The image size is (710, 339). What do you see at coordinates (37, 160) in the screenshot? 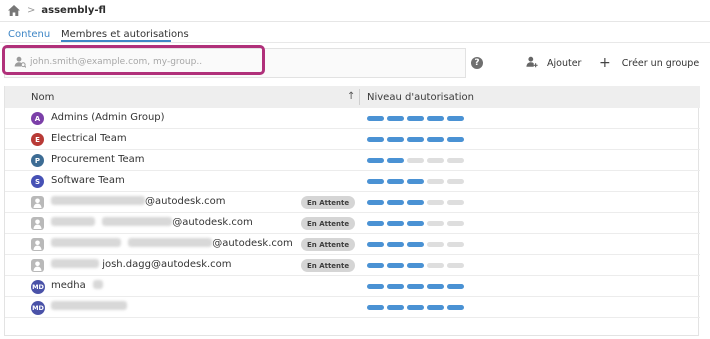
I see `group-avatar: P` at bounding box center [37, 160].